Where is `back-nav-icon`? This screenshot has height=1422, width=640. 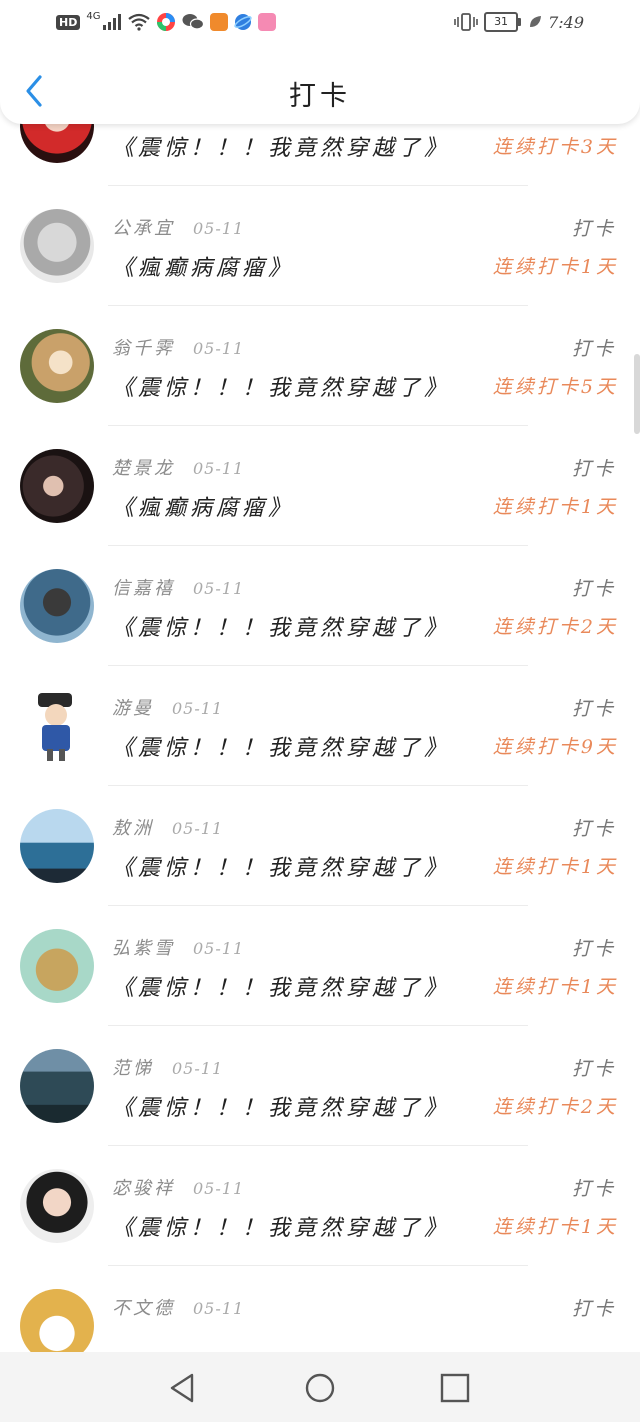 back-nav-icon is located at coordinates (183, 1388).